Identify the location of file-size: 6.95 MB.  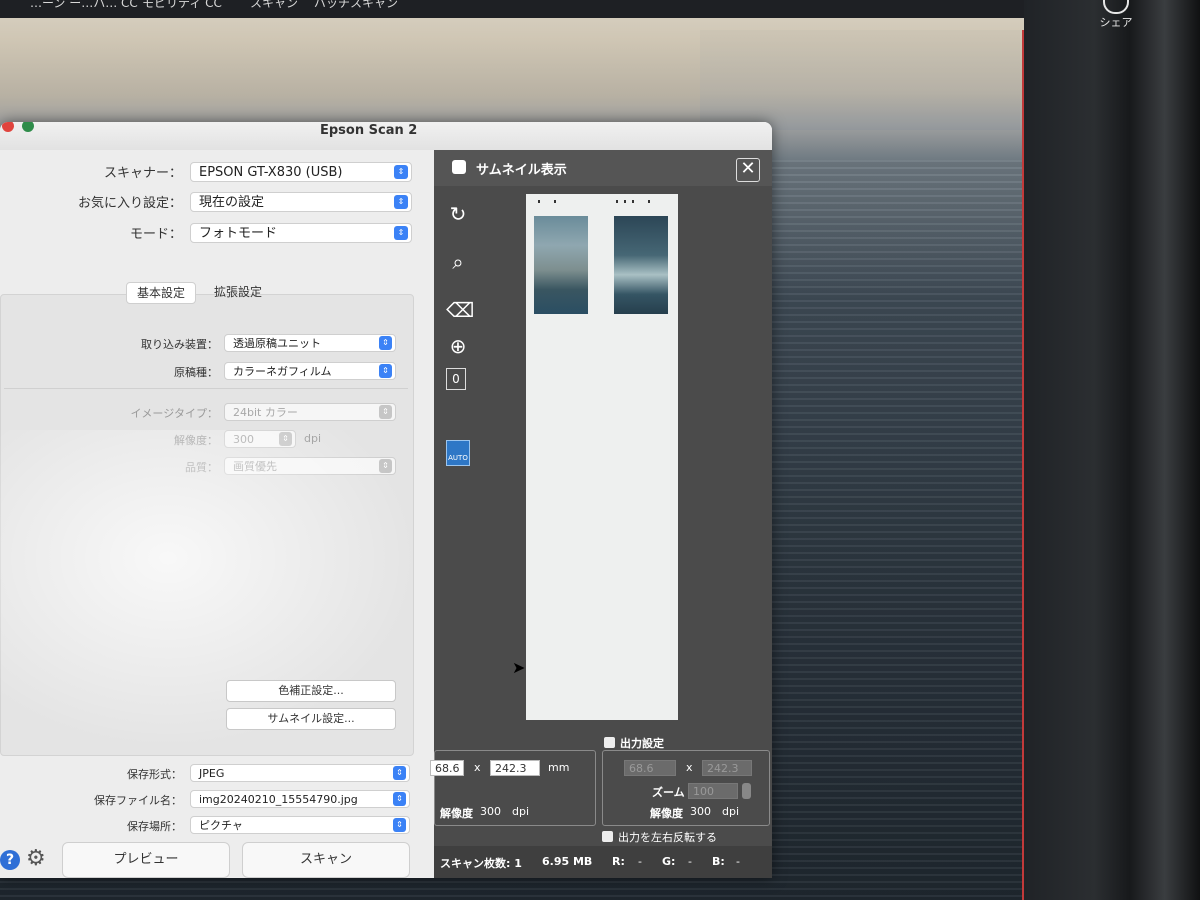
(567, 861).